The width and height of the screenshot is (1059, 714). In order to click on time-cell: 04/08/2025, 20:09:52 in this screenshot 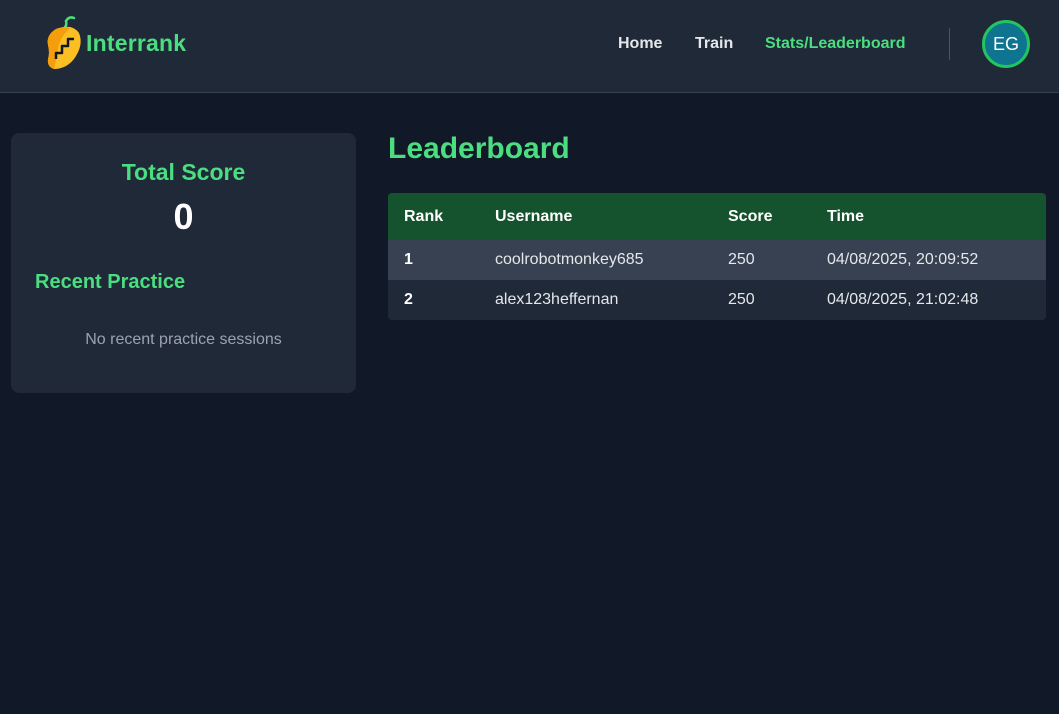, I will do `click(903, 259)`.